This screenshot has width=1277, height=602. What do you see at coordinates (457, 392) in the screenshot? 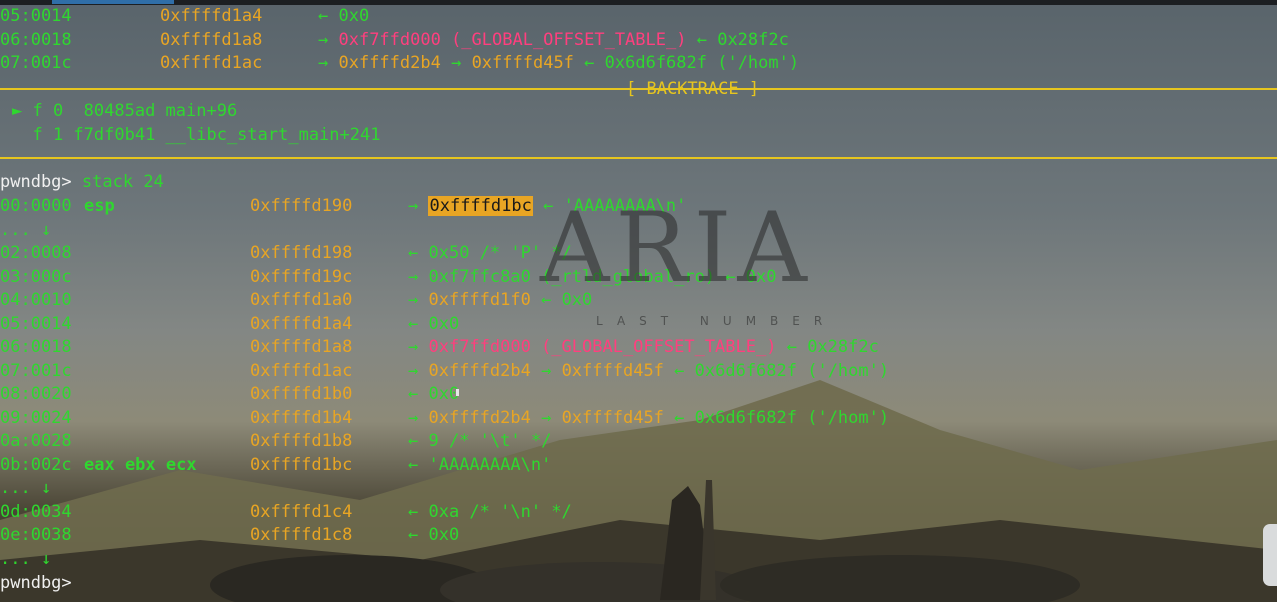
I see `mouse-cursor-icon` at bounding box center [457, 392].